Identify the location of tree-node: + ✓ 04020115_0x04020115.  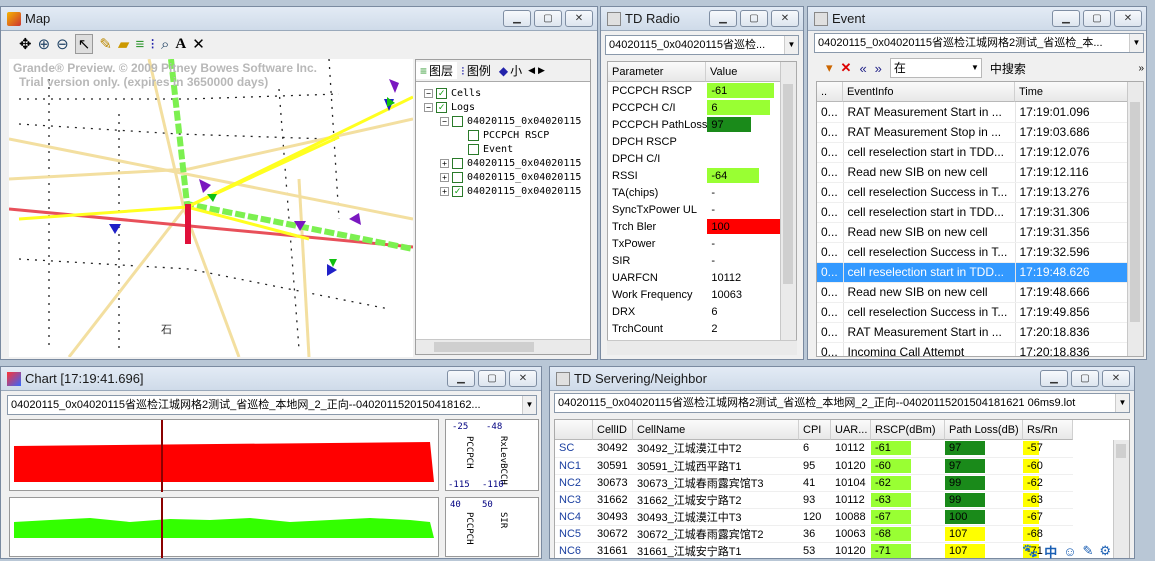
(507, 191).